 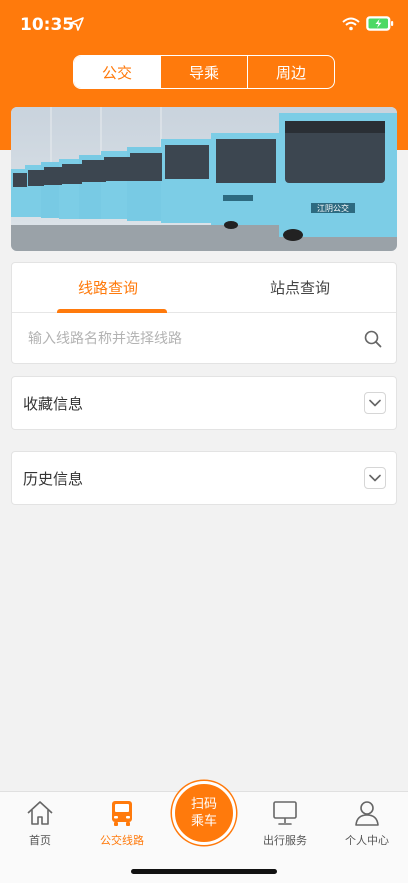 I want to click on tab-stop-query: 站点查询, so click(x=300, y=287).